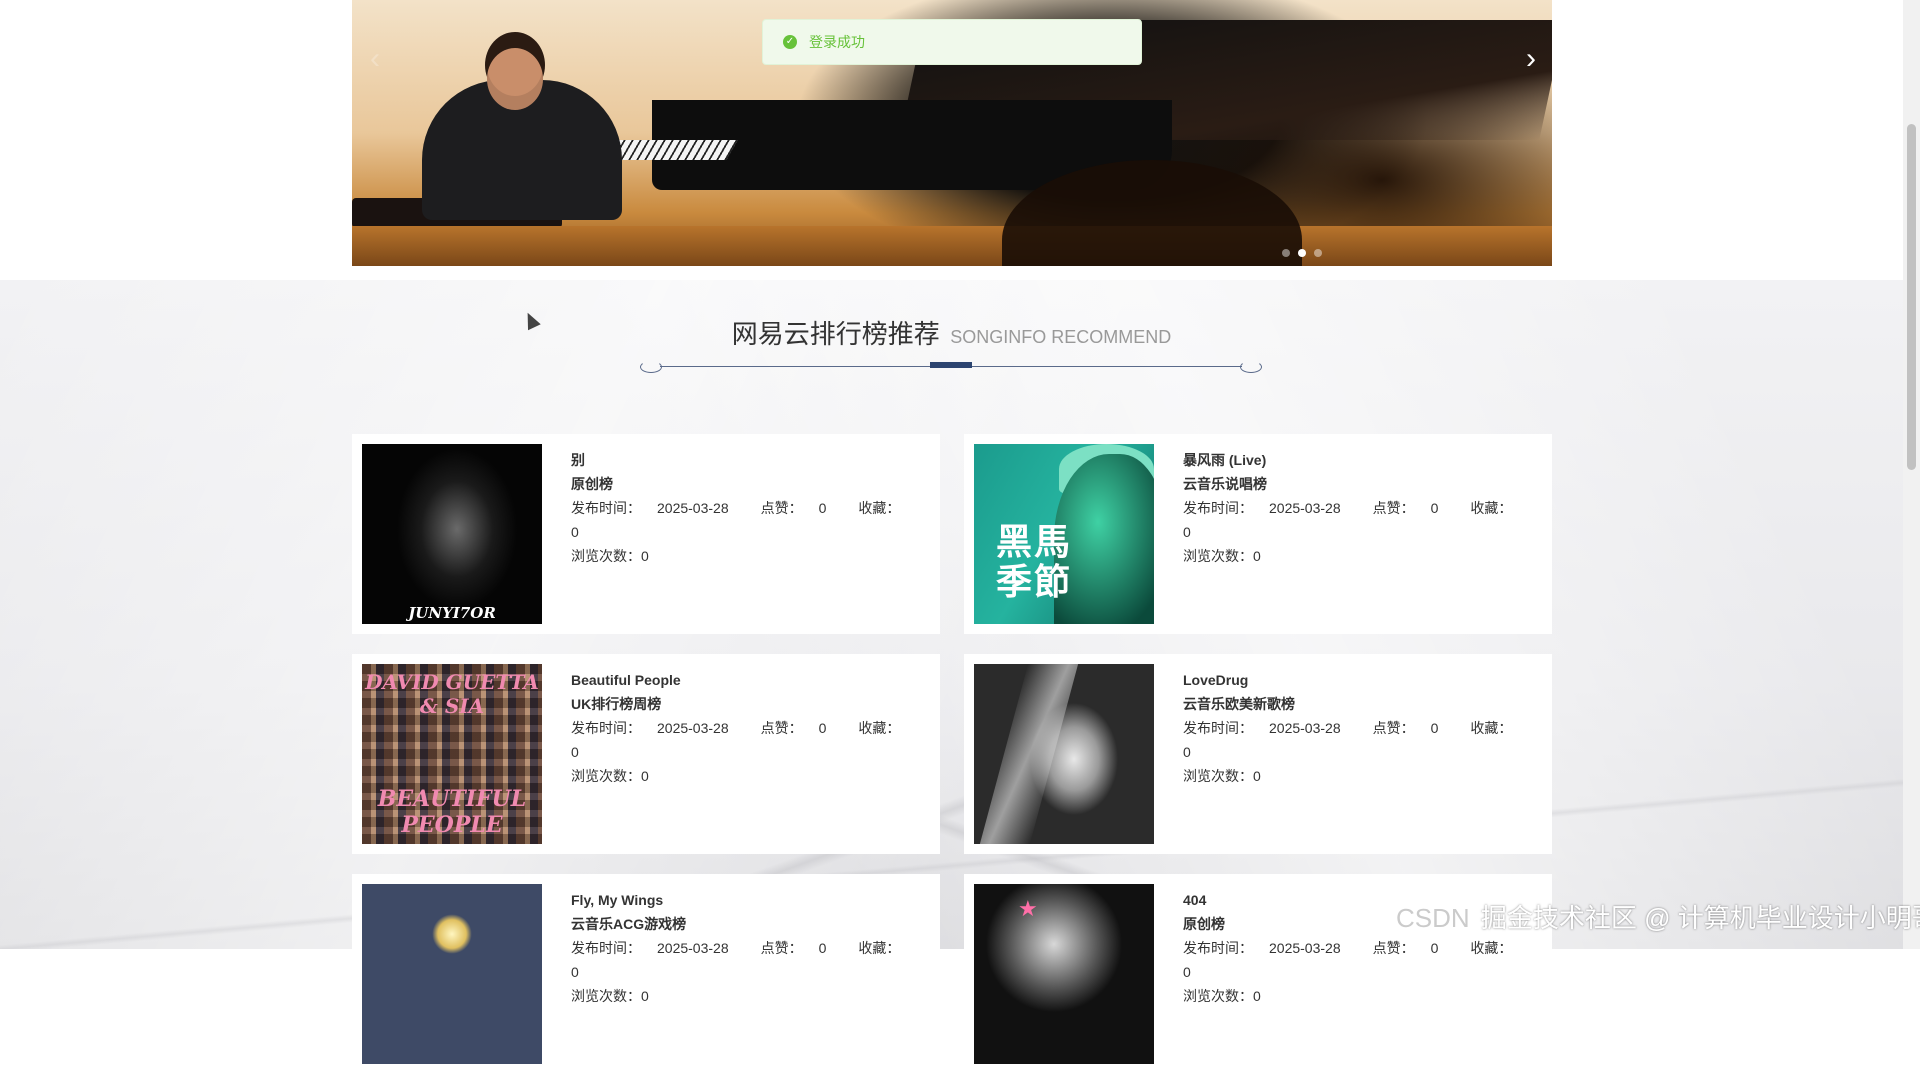 This screenshot has width=1920, height=1074. What do you see at coordinates (1061, 337) in the screenshot?
I see `section-title-en: SONGINFO RECOMMEND` at bounding box center [1061, 337].